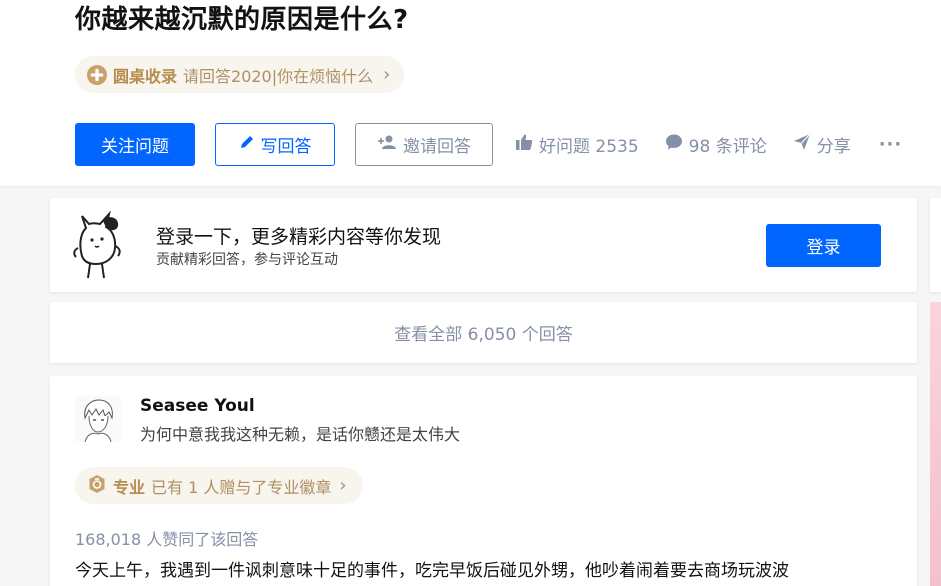  Describe the element at coordinates (437, 147) in the screenshot. I see `invite-answer-label: 邀请回答` at that location.